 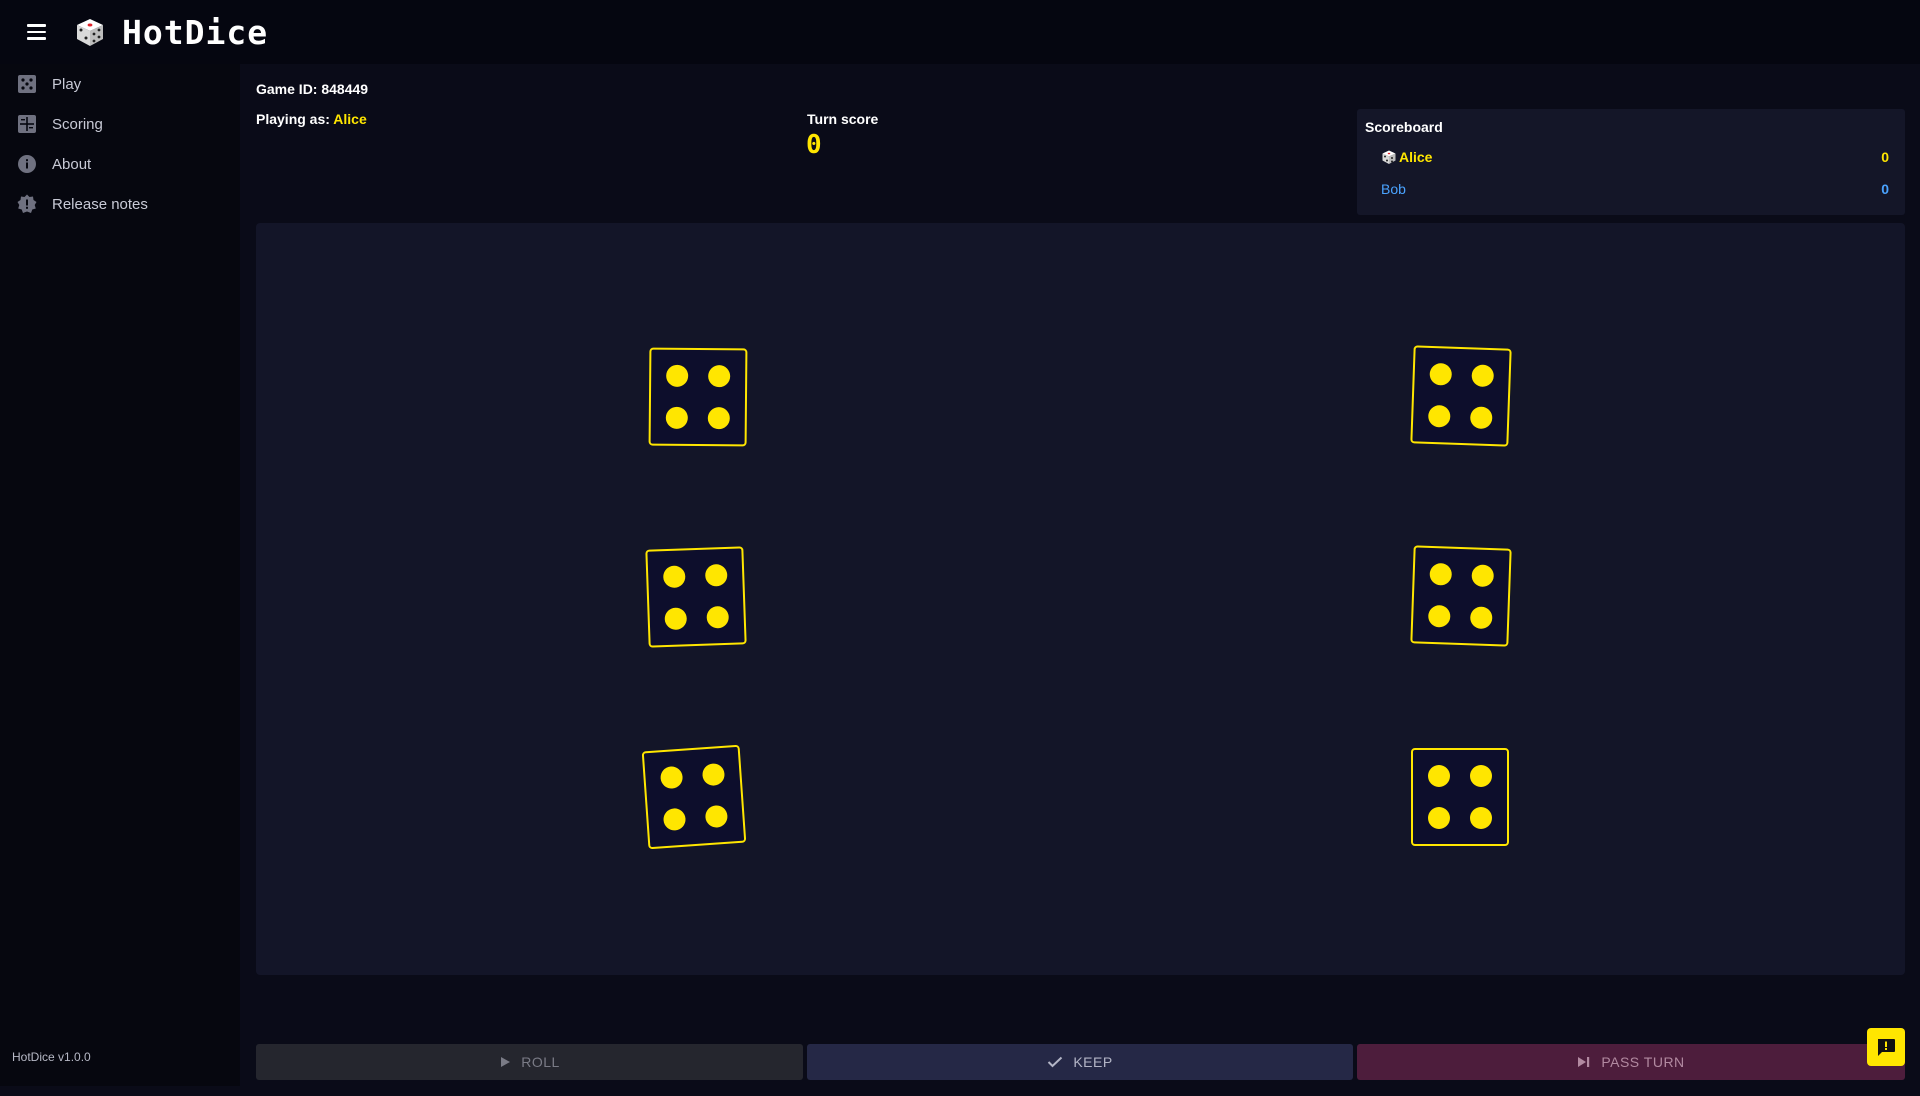 I want to click on scoring-table-icon, so click(x=27, y=124).